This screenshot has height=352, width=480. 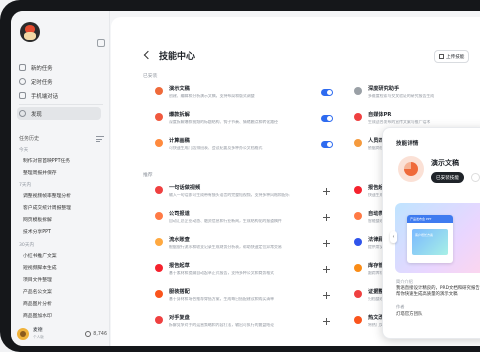 I want to click on detail-skill-name: 演示文稿, so click(x=445, y=163).